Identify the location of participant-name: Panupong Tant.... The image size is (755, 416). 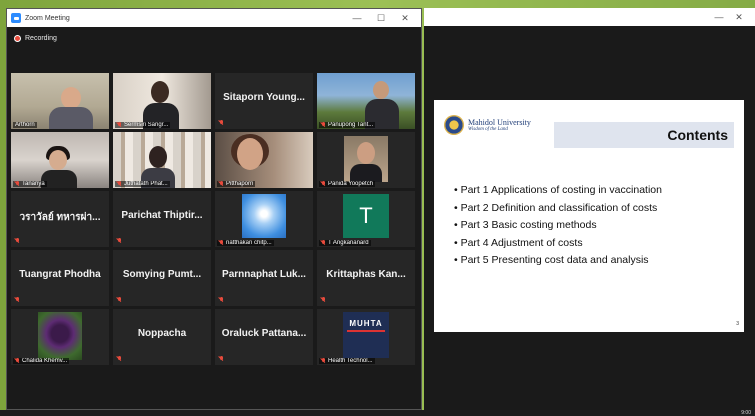
(351, 125).